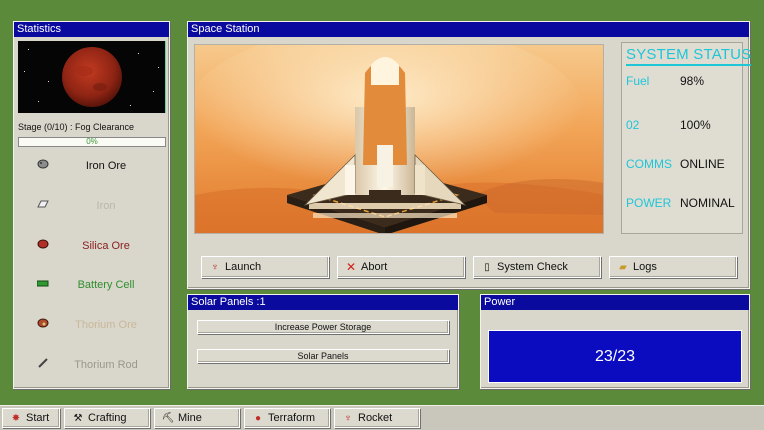  Describe the element at coordinates (168, 418) in the screenshot. I see `pickaxe-icon: ⛏` at that location.